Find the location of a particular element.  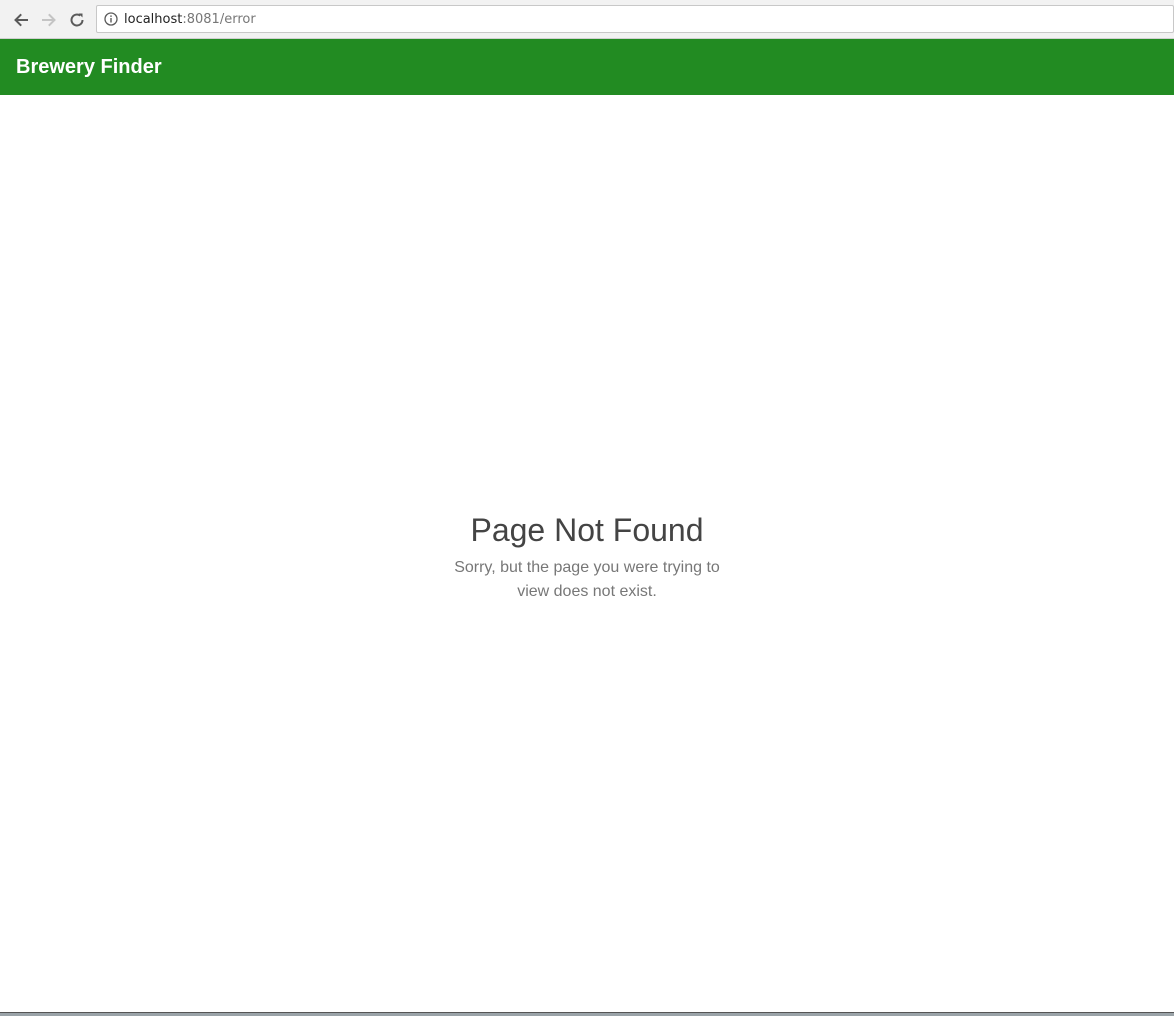

taskbar-edge is located at coordinates (587, 1014).